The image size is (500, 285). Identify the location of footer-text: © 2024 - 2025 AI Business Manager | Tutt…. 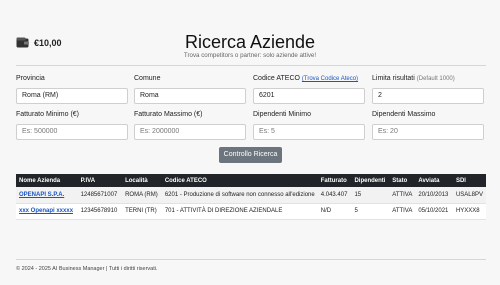
(87, 269).